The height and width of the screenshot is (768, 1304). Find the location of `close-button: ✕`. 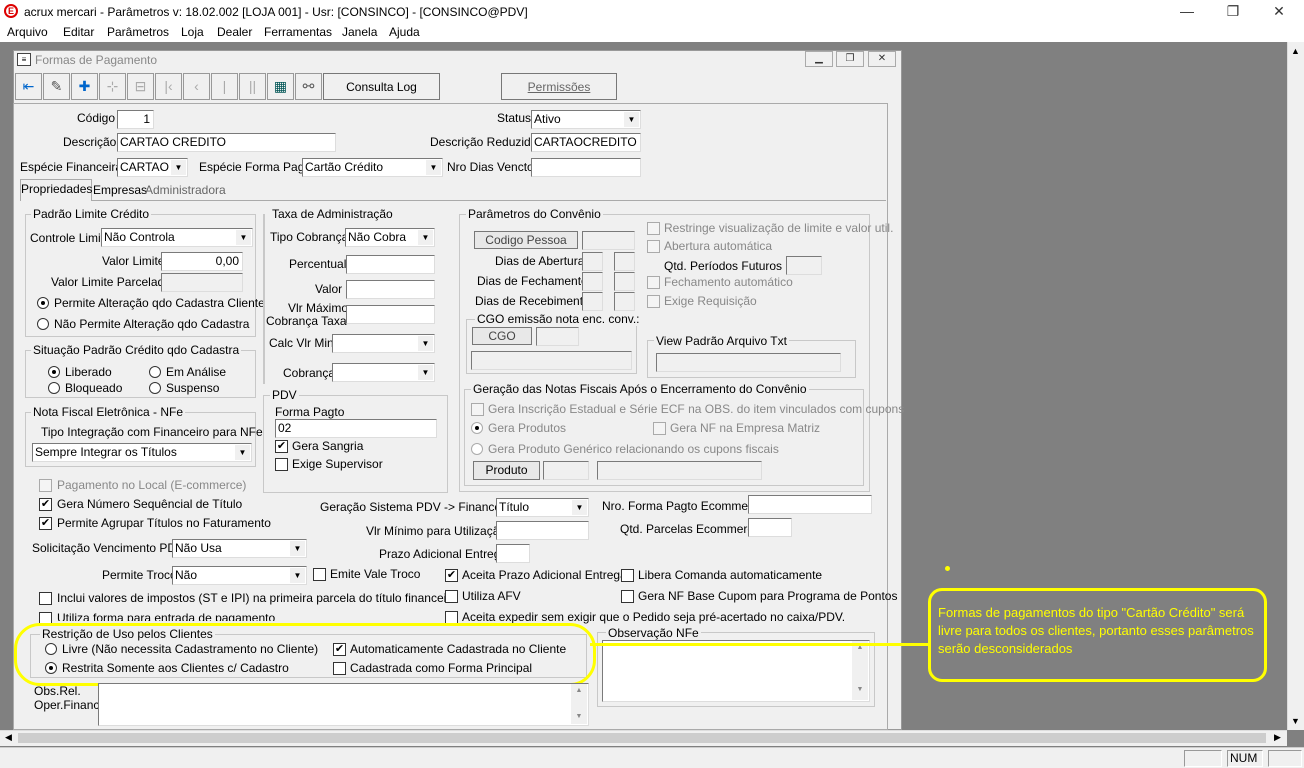

close-button: ✕ is located at coordinates (1279, 11).